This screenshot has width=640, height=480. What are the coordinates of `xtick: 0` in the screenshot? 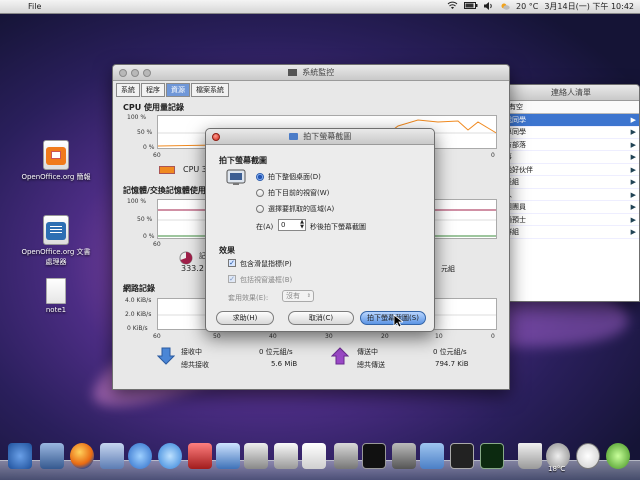 It's located at (493, 336).